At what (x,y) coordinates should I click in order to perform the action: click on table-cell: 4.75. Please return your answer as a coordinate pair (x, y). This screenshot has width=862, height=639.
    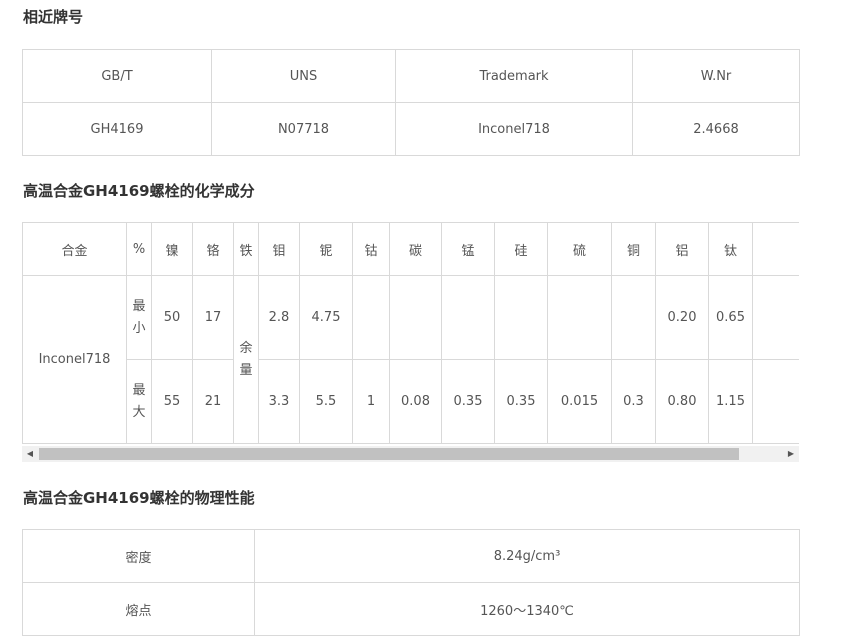
    Looking at the image, I should click on (326, 317).